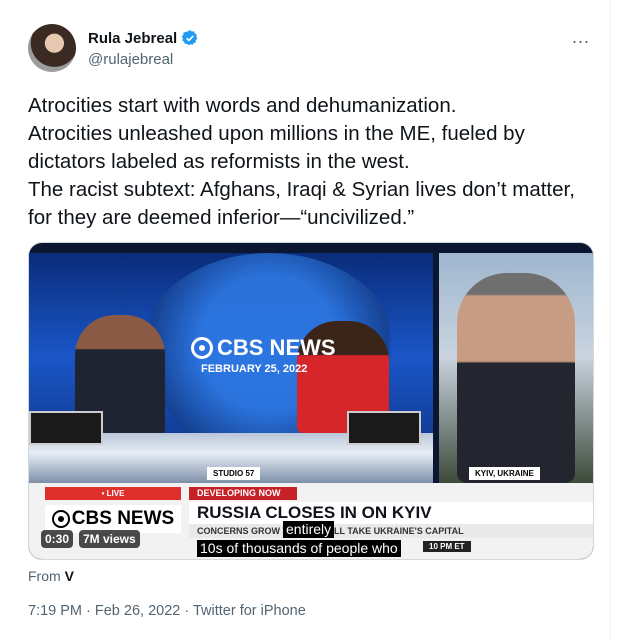 The image size is (620, 640). I want to click on author-name-row: Rula Jebreal, so click(143, 38).